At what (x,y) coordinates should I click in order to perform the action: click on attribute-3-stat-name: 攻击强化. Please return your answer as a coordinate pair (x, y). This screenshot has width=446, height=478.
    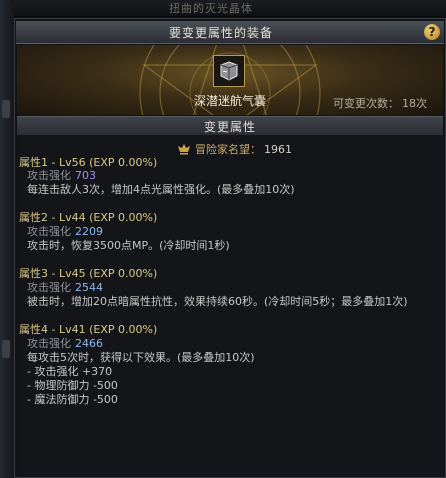
    Looking at the image, I should click on (49, 287).